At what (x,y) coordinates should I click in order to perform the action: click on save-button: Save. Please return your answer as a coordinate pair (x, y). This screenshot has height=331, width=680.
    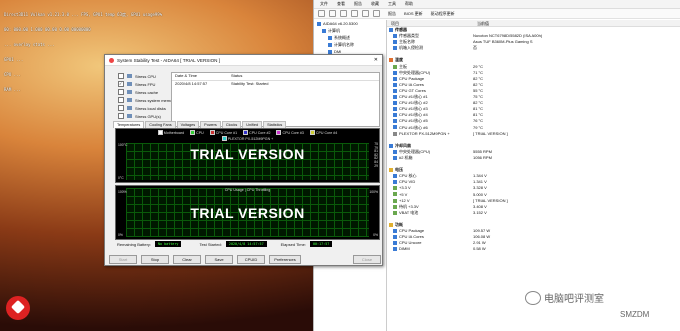
    Looking at the image, I should click on (219, 259).